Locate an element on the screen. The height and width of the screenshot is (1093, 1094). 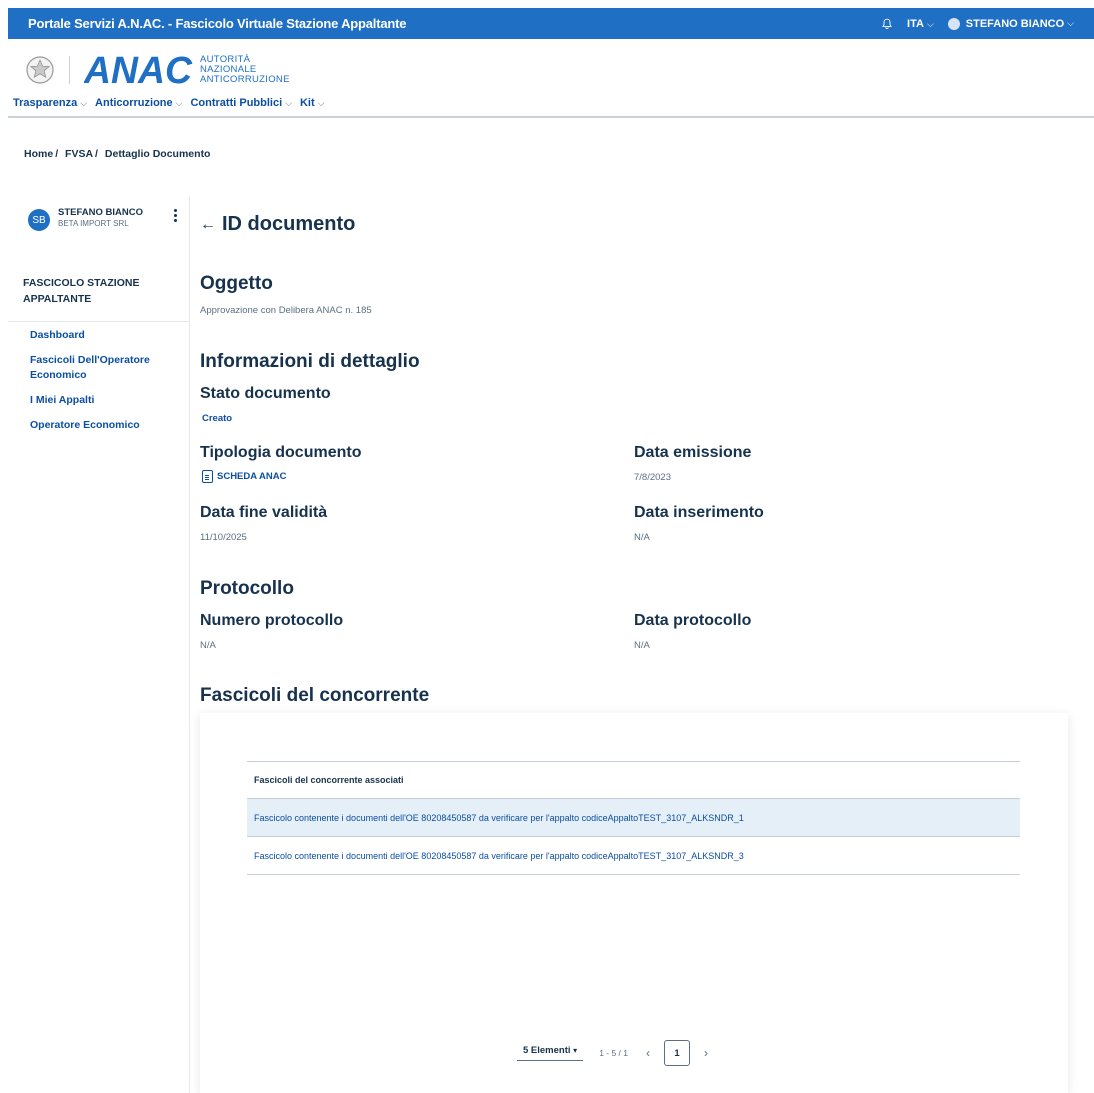
sidebar-item-dashboard: Dashboard is located at coordinates (105, 335).